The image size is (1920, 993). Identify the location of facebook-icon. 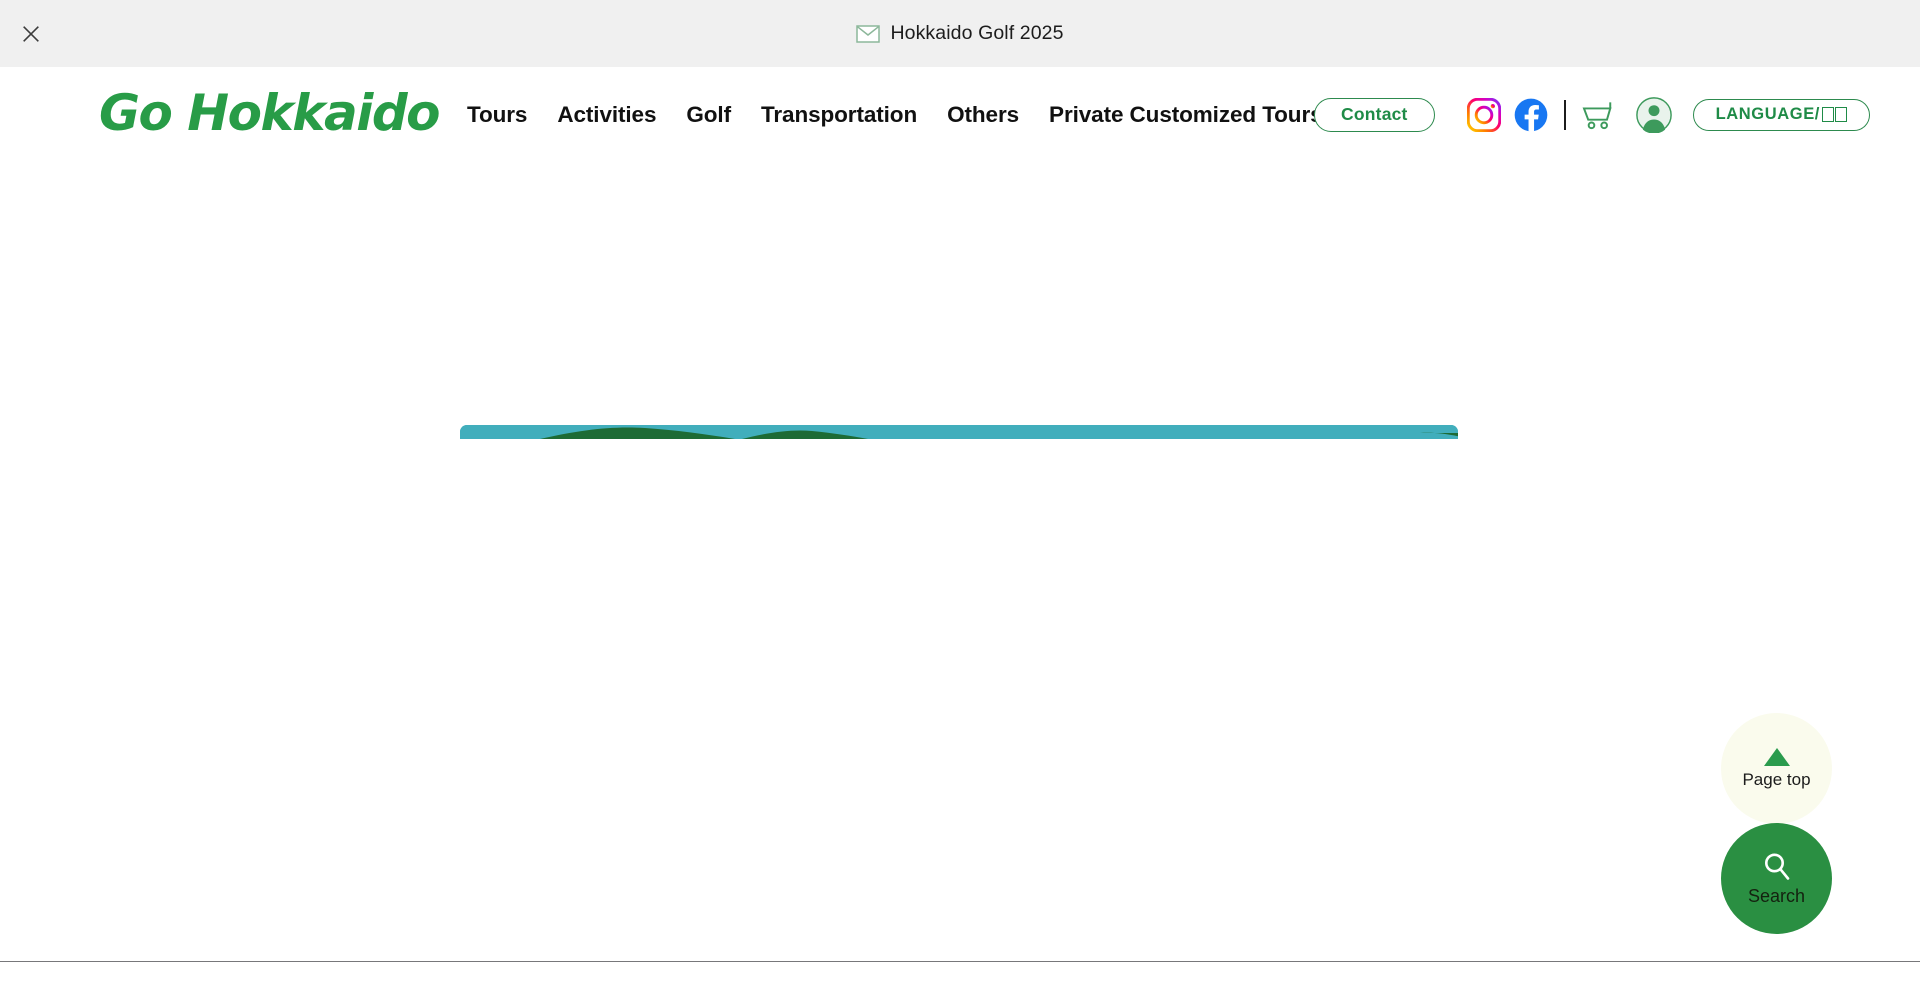
(1530, 115).